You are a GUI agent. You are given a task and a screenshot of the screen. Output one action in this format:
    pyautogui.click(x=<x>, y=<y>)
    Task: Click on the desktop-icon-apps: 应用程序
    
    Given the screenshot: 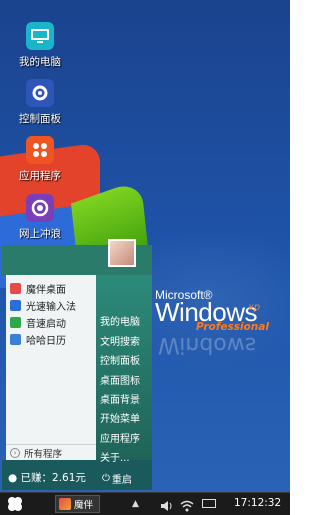 What is the action you would take?
    pyautogui.click(x=40, y=159)
    